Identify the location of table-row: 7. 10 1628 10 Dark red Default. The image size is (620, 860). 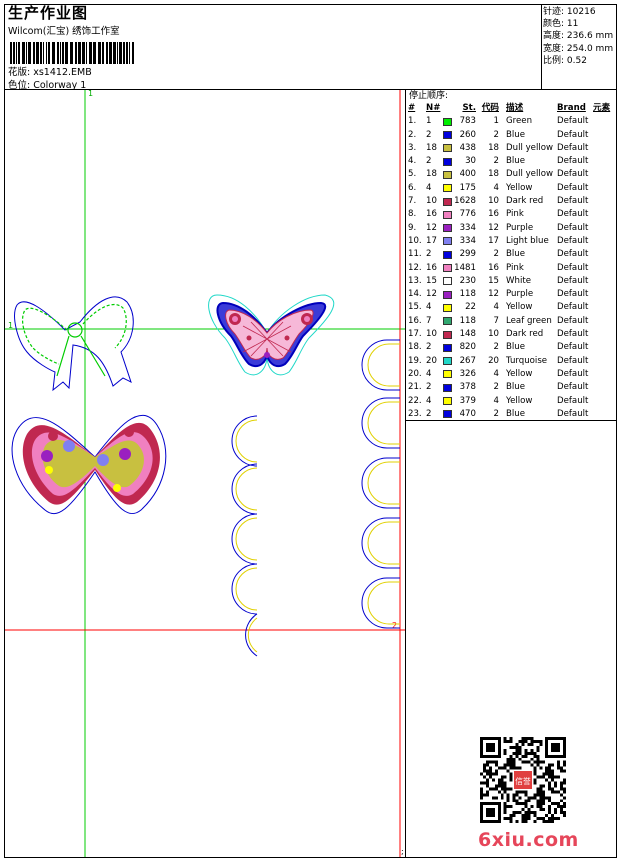
(498, 201).